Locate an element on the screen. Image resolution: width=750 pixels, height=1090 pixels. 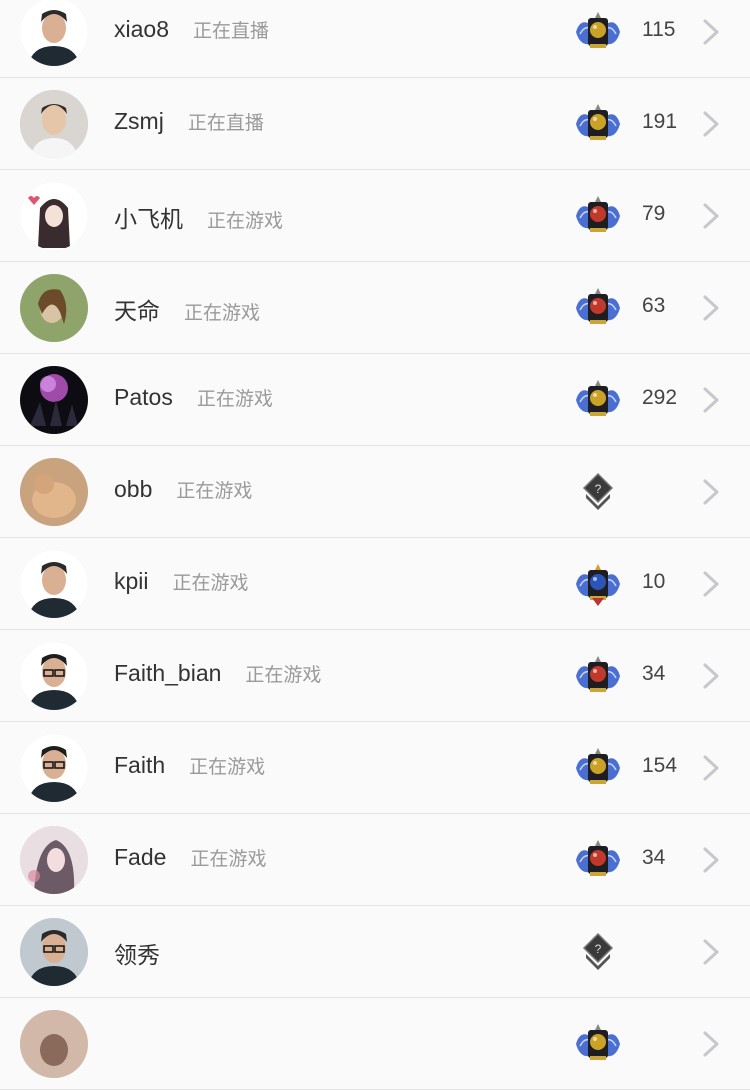
player-name: Patos is located at coordinates (143, 397).